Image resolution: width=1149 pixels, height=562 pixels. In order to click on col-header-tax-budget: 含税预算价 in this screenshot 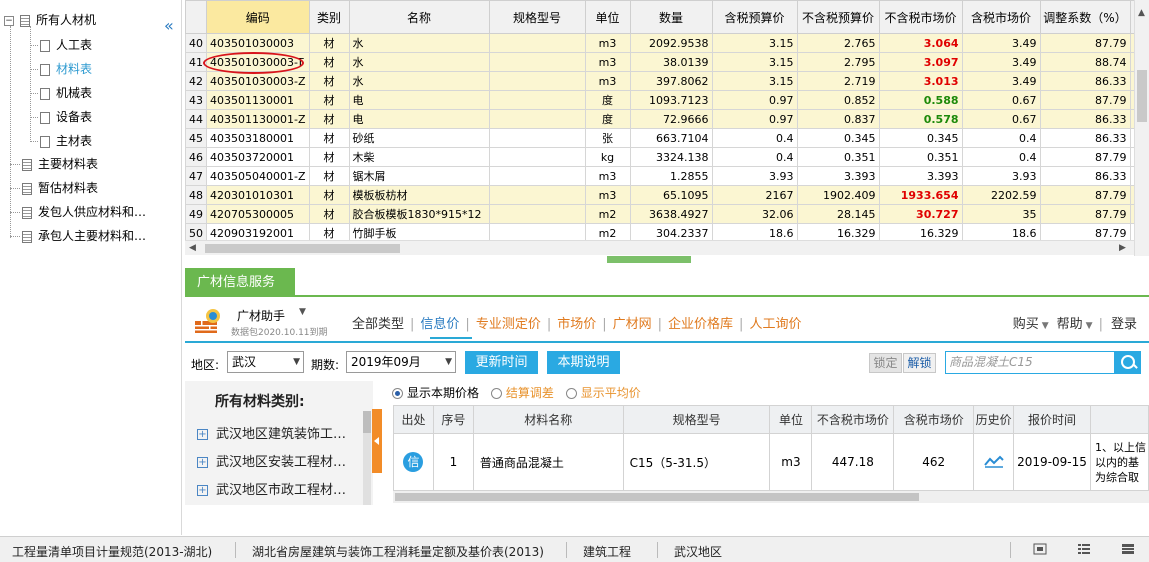, I will do `click(754, 17)`.